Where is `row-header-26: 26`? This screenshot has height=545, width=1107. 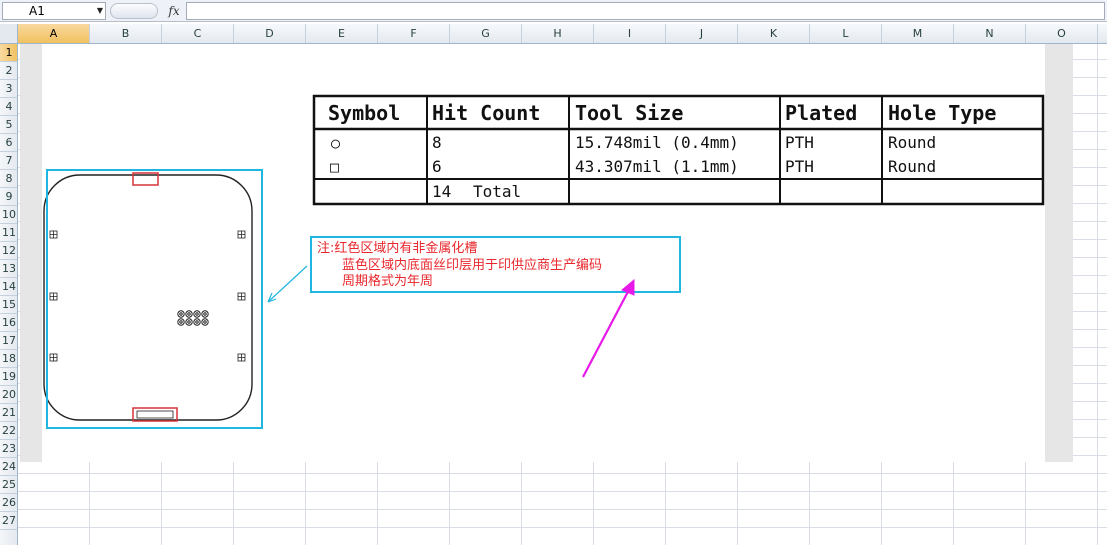
row-header-26: 26 is located at coordinates (8, 503).